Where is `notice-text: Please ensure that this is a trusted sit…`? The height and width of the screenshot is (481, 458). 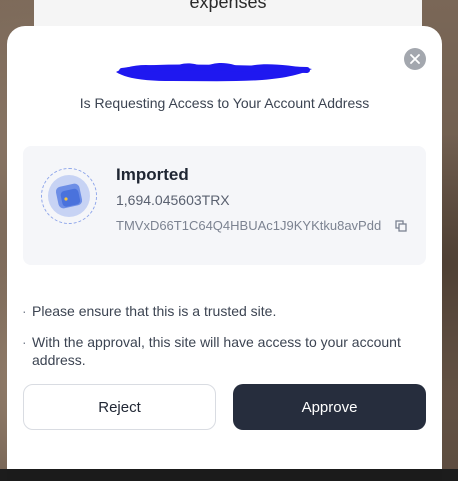
notice-text: Please ensure that this is a trusted sit… is located at coordinates (154, 311).